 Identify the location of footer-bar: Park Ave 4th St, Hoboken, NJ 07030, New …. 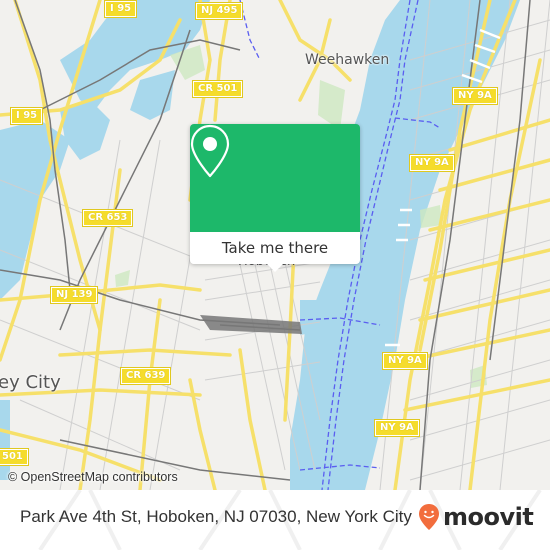
(275, 520).